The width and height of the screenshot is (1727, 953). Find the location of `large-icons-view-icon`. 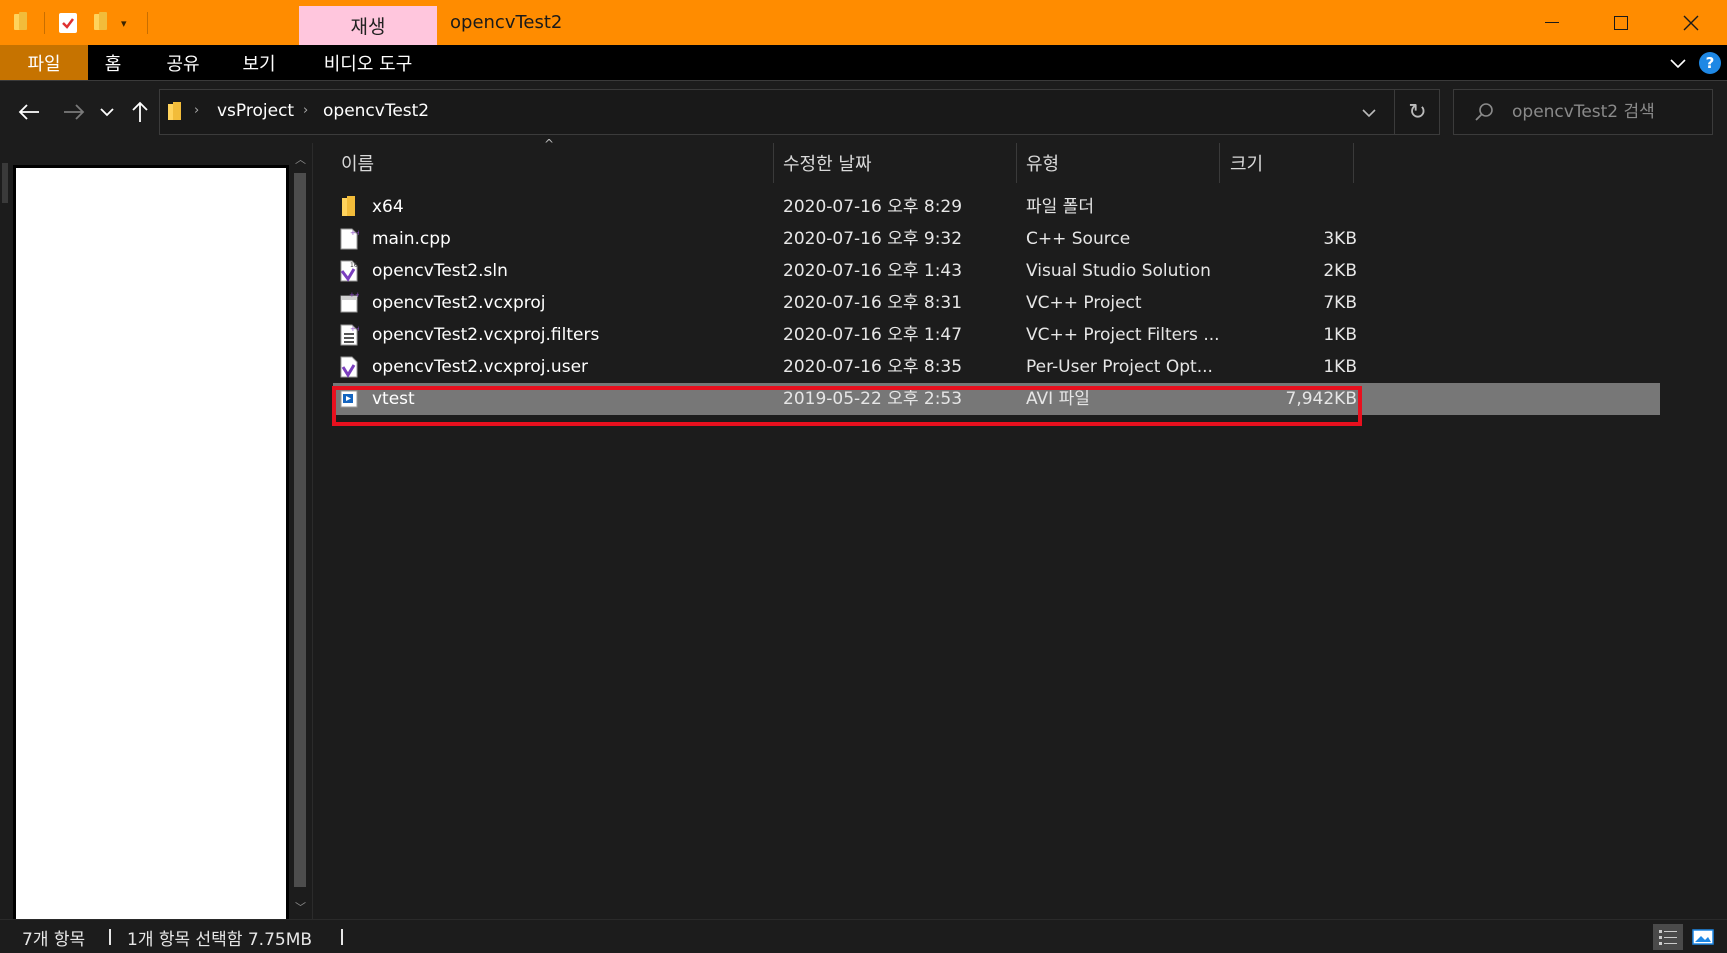

large-icons-view-icon is located at coordinates (1703, 937).